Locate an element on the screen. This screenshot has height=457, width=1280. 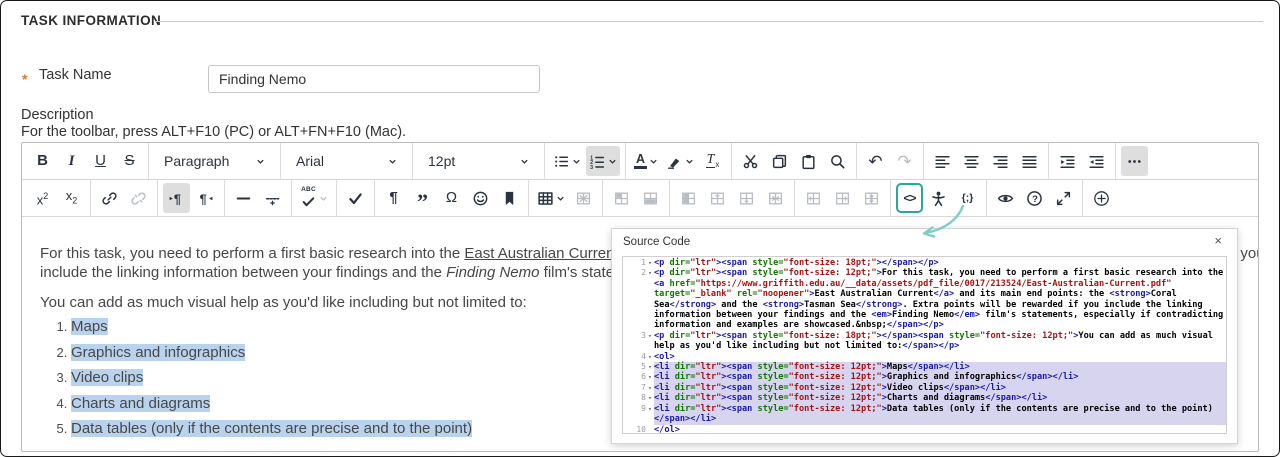
search-icon is located at coordinates (837, 161).